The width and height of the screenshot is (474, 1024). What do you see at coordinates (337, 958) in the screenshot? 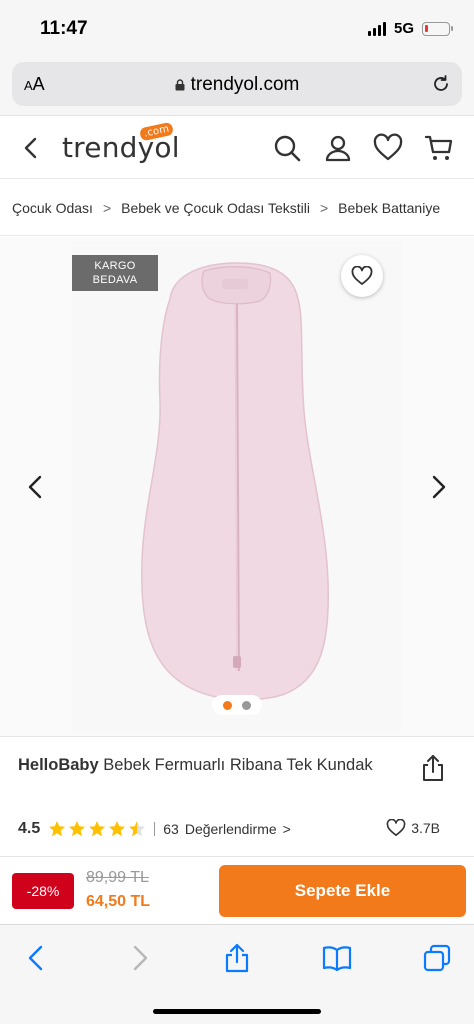
I see `bookmarks-icon` at bounding box center [337, 958].